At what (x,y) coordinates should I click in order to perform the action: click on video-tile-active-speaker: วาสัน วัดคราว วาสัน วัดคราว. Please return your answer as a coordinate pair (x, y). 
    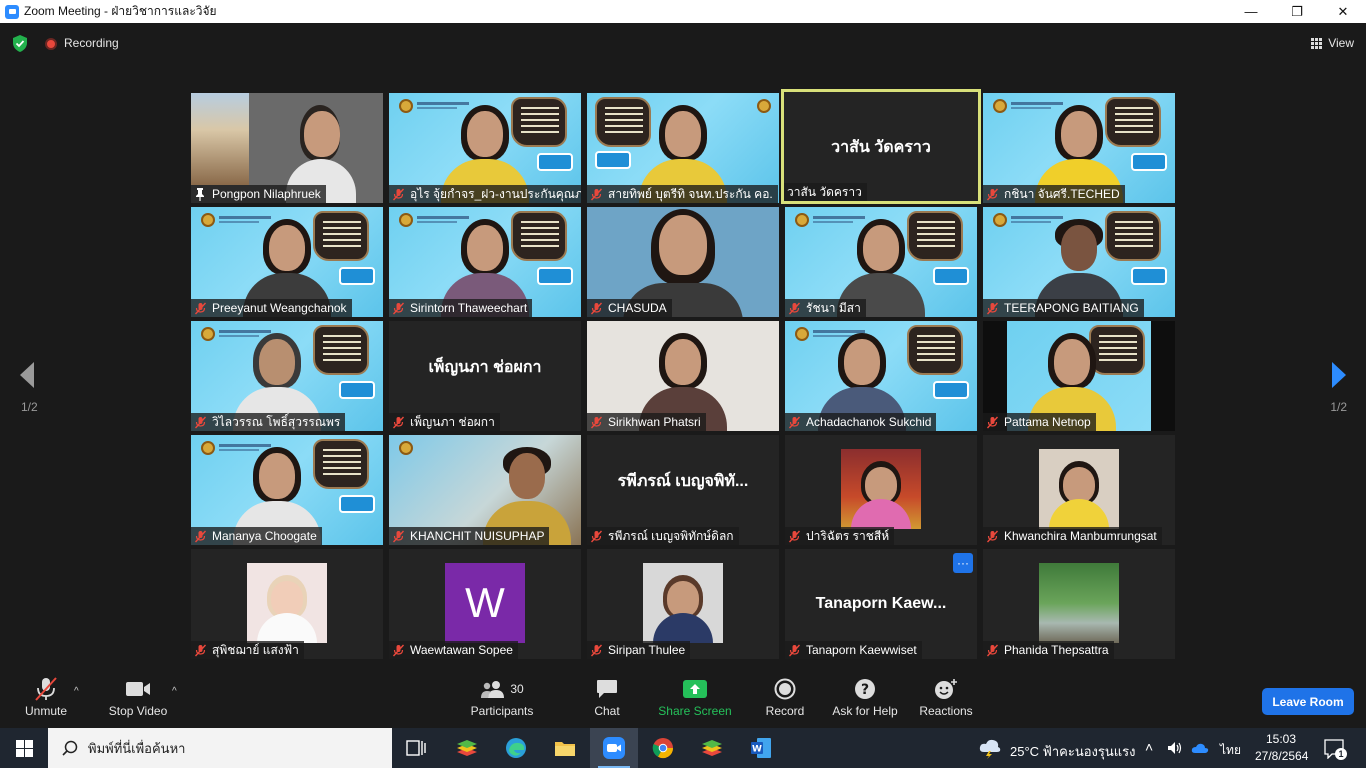
    Looking at the image, I should click on (881, 146).